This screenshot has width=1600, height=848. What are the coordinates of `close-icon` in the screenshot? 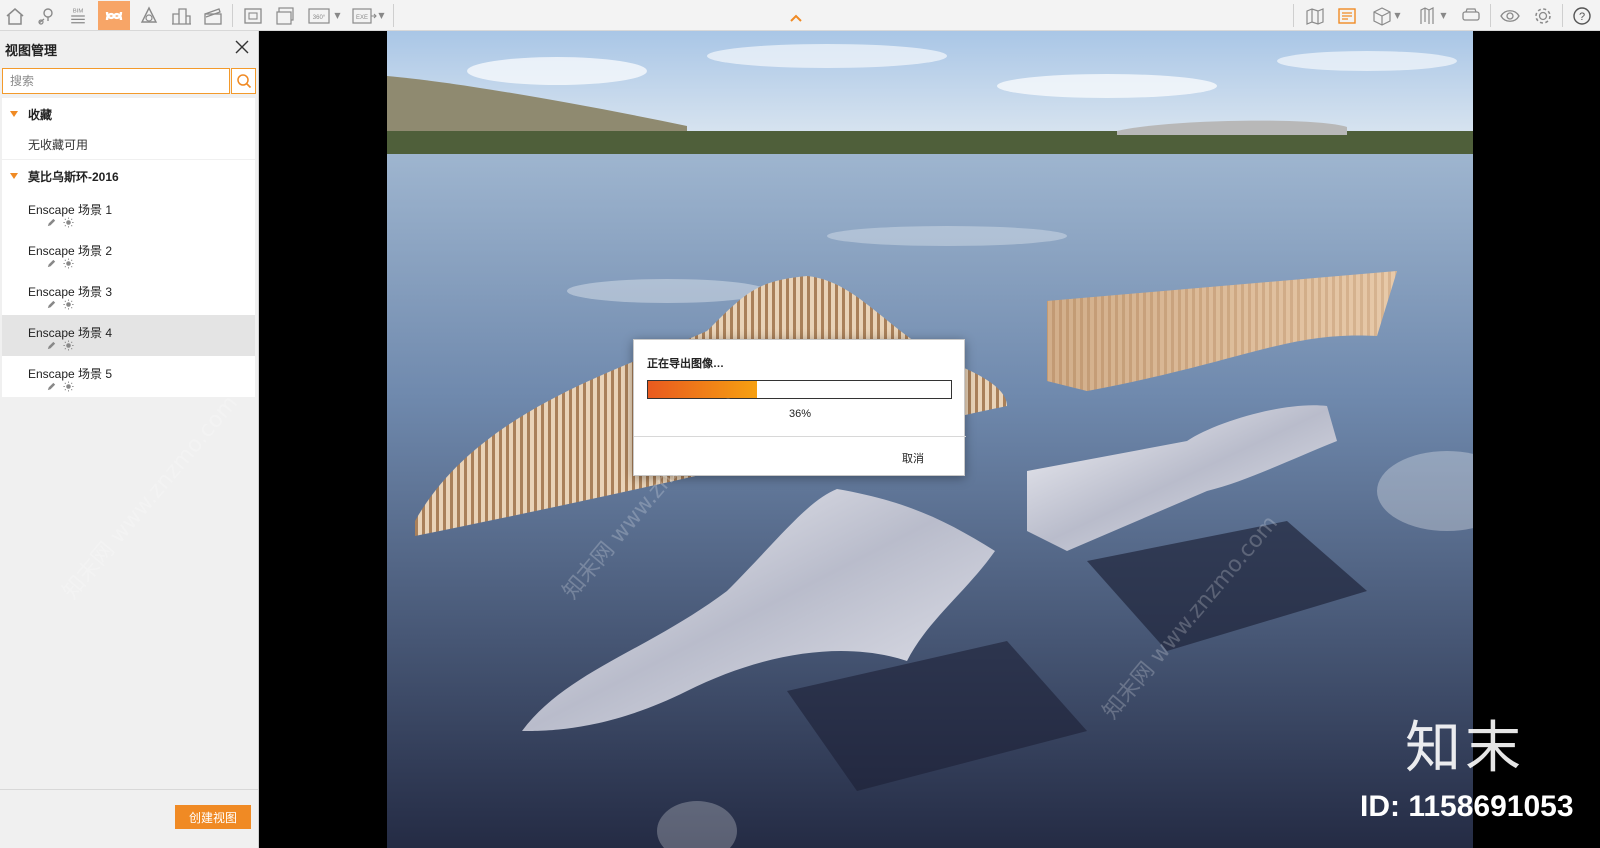 It's located at (242, 47).